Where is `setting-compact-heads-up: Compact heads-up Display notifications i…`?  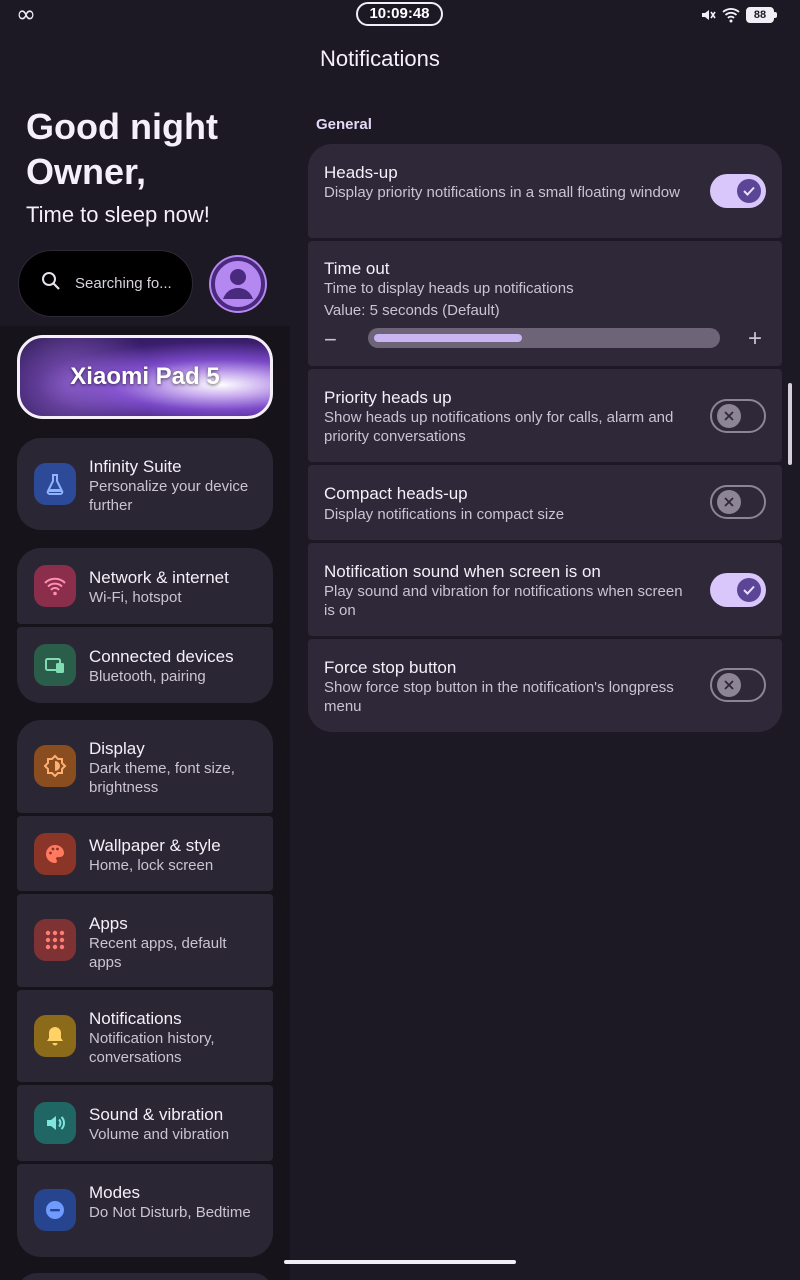 setting-compact-heads-up: Compact heads-up Display notifications i… is located at coordinates (545, 502).